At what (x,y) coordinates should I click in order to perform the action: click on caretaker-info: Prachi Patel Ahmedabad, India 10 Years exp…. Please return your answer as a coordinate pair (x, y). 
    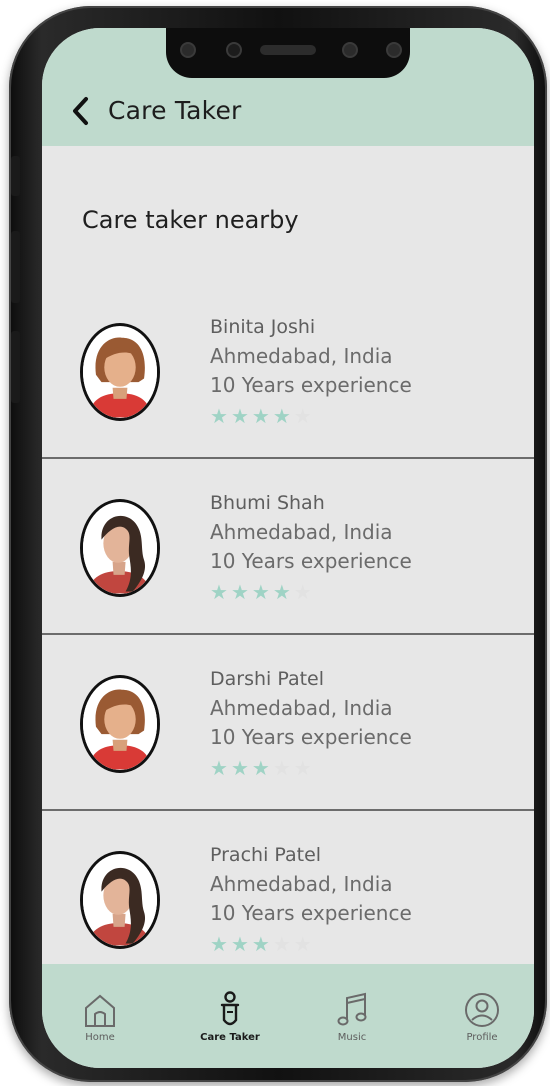
    Looking at the image, I should click on (311, 898).